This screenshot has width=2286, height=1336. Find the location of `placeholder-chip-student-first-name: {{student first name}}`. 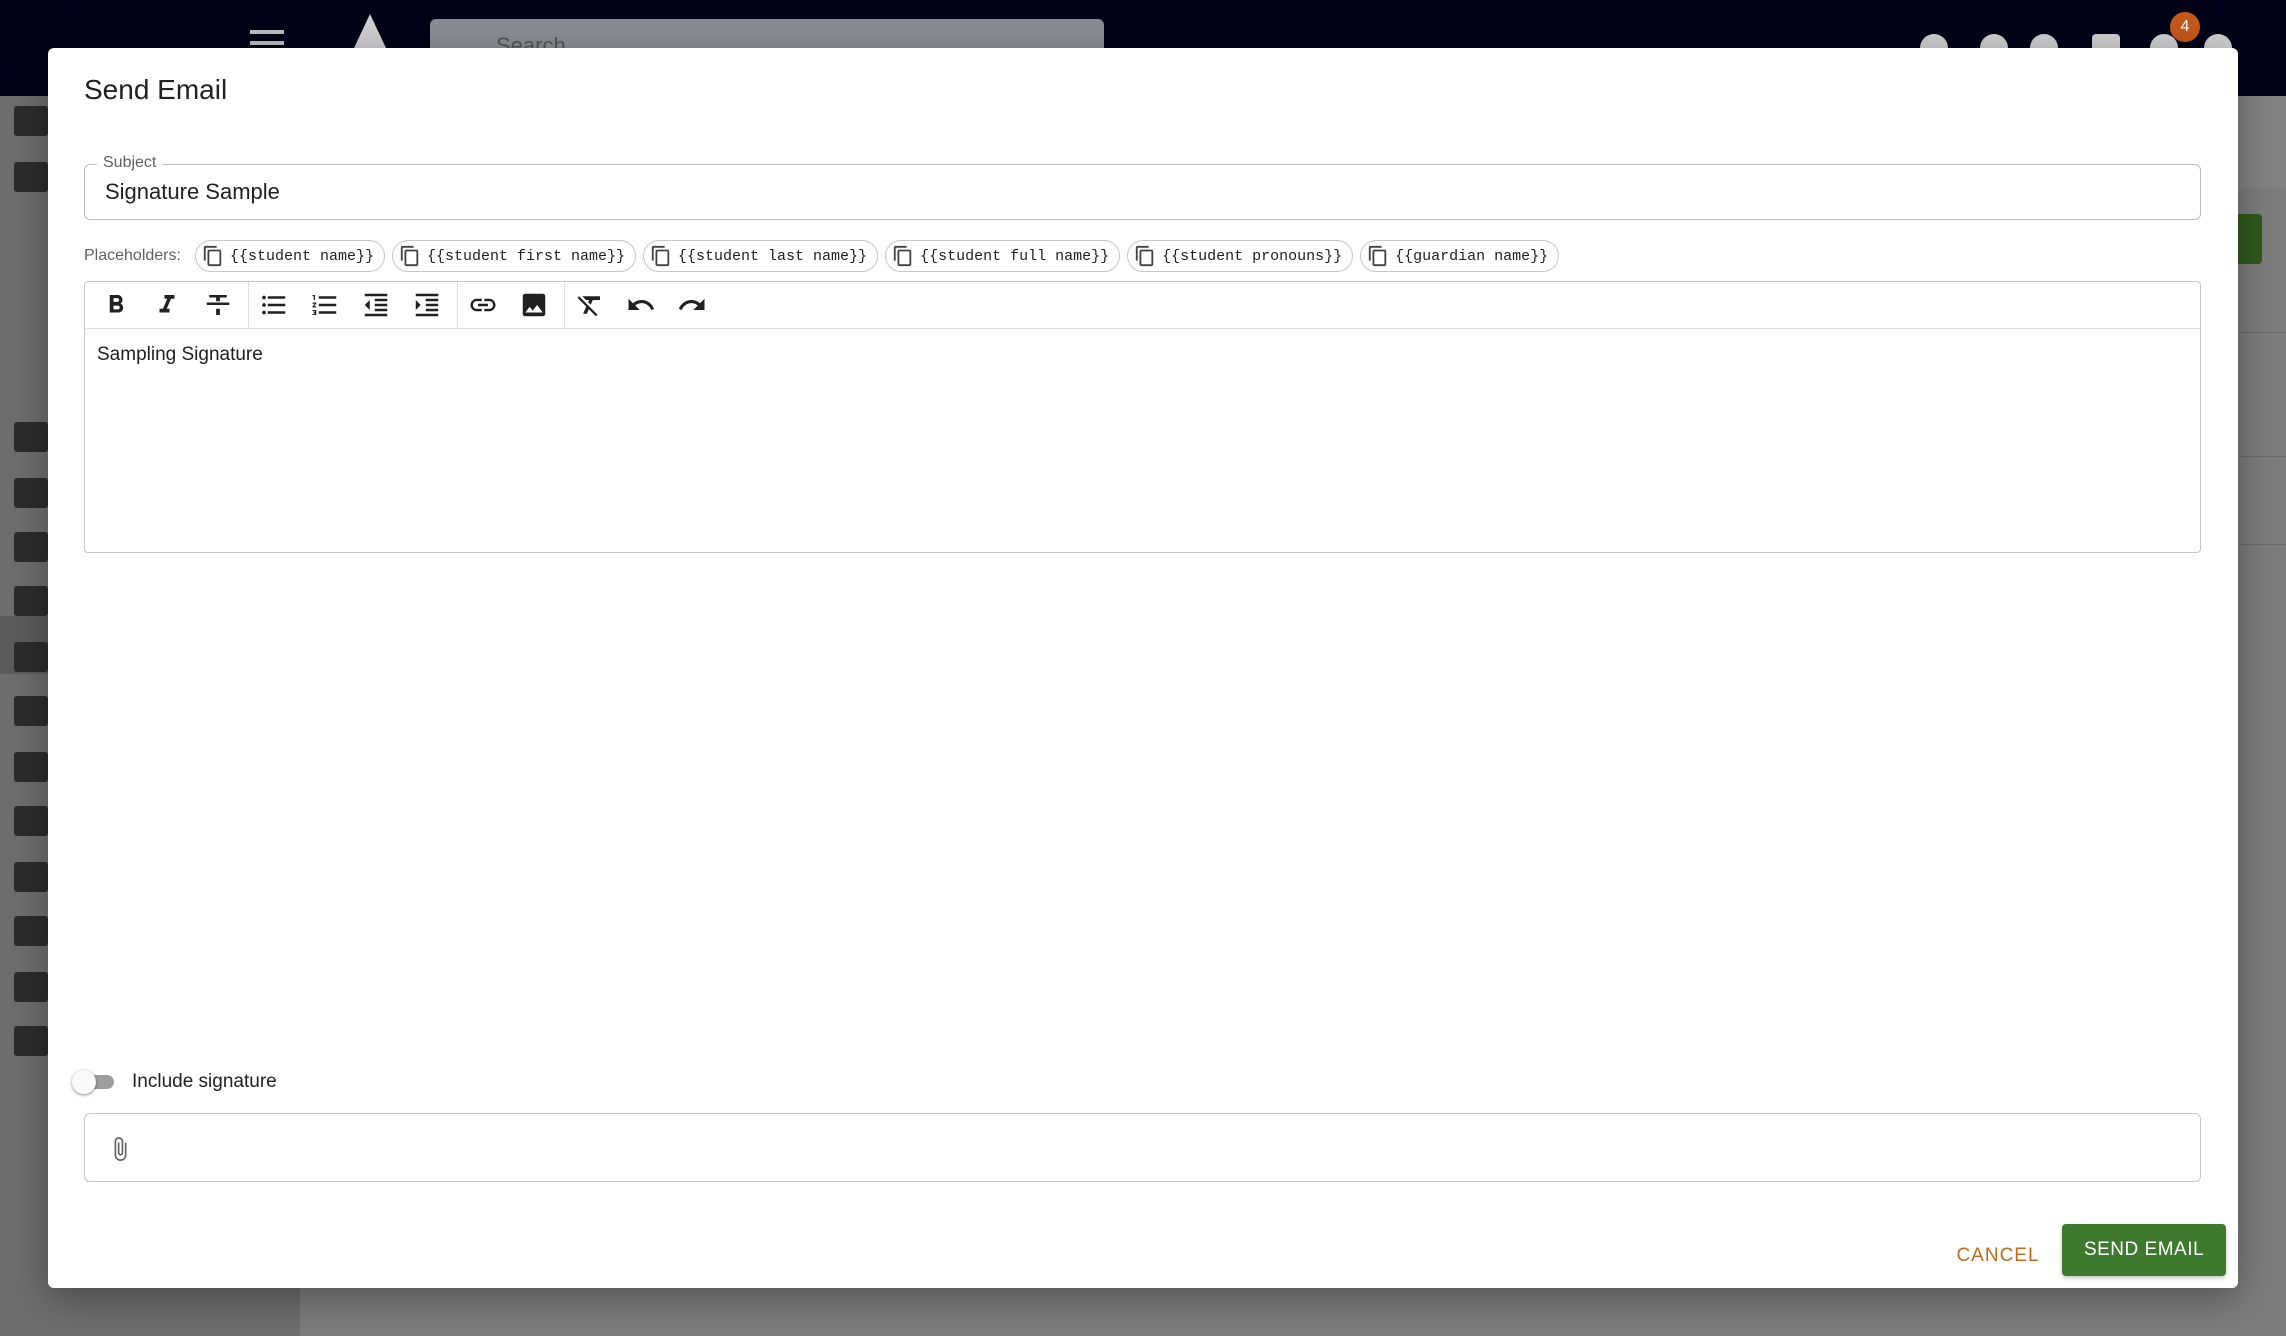

placeholder-chip-student-first-name: {{student first name}} is located at coordinates (514, 256).